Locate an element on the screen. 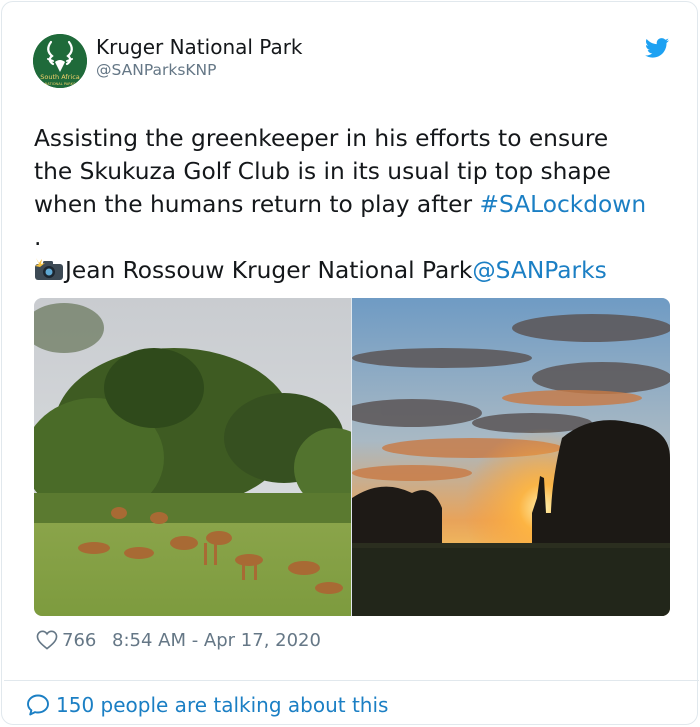  twitter-bird-icon is located at coordinates (657, 48).